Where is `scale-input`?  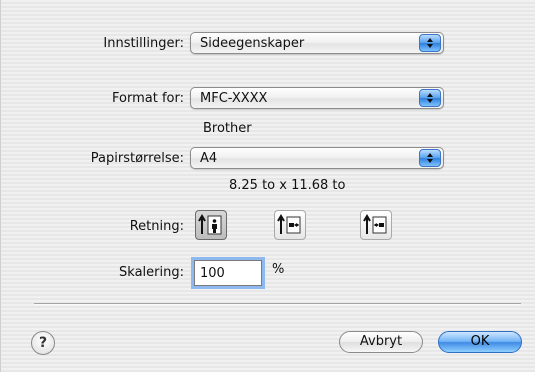 scale-input is located at coordinates (228, 273).